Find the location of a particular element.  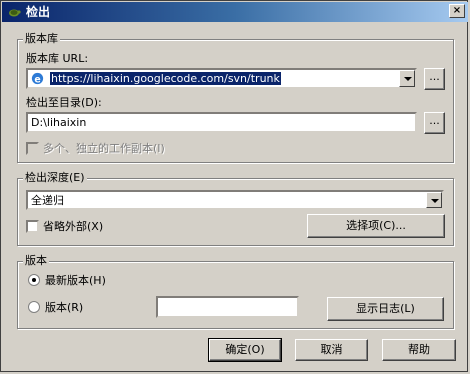

checkout-dir-label: 检出至目录(D): is located at coordinates (64, 102).